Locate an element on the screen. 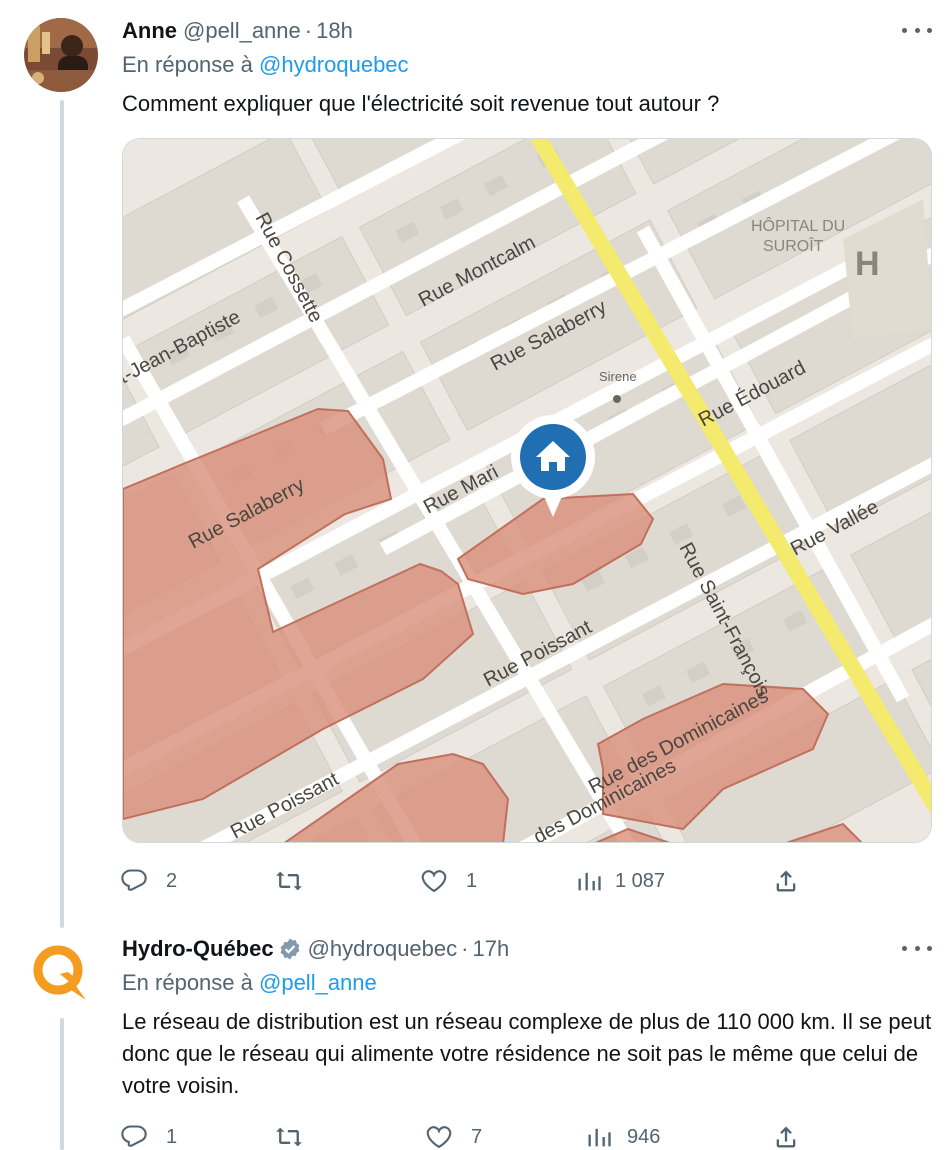  tweet-header: Anne @pell_anne · 18h is located at coordinates (527, 31).